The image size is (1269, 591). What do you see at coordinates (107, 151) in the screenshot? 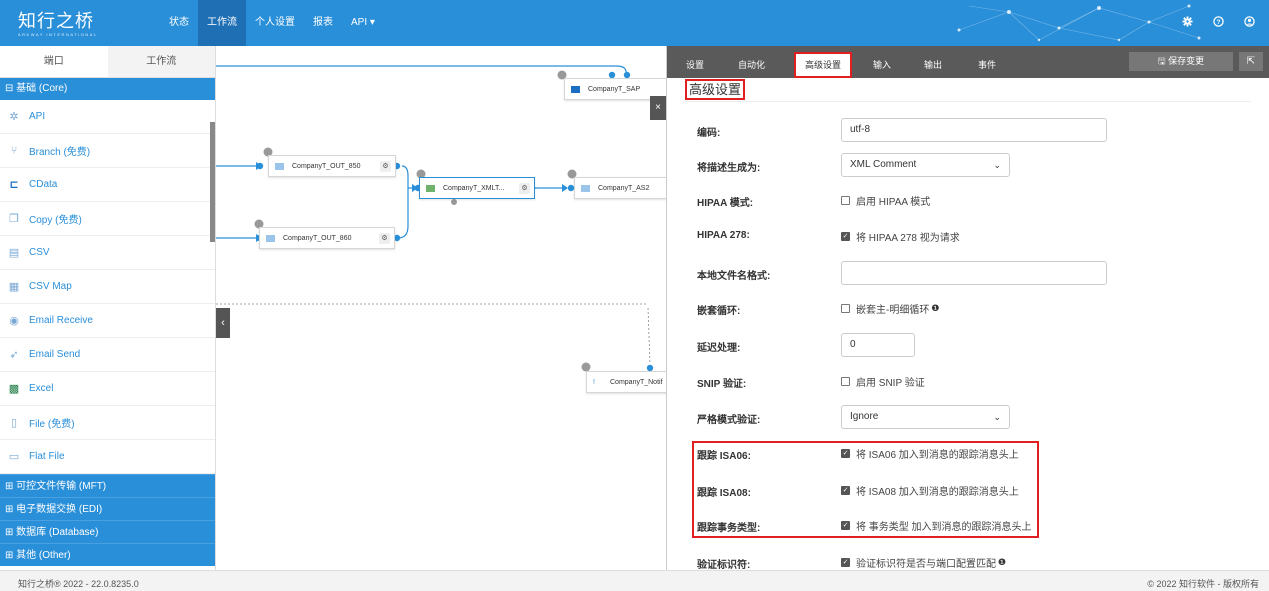
I see `connector-item: ⑂ Branch (免费)` at bounding box center [107, 151].